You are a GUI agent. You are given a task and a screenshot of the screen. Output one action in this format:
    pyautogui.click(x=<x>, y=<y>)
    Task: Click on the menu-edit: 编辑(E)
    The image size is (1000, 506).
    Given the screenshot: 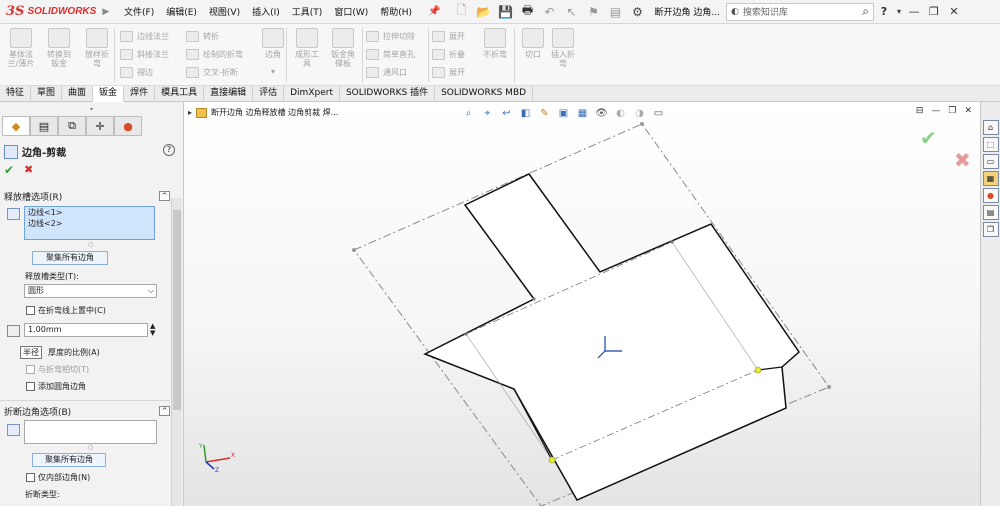 What is the action you would take?
    pyautogui.click(x=181, y=11)
    